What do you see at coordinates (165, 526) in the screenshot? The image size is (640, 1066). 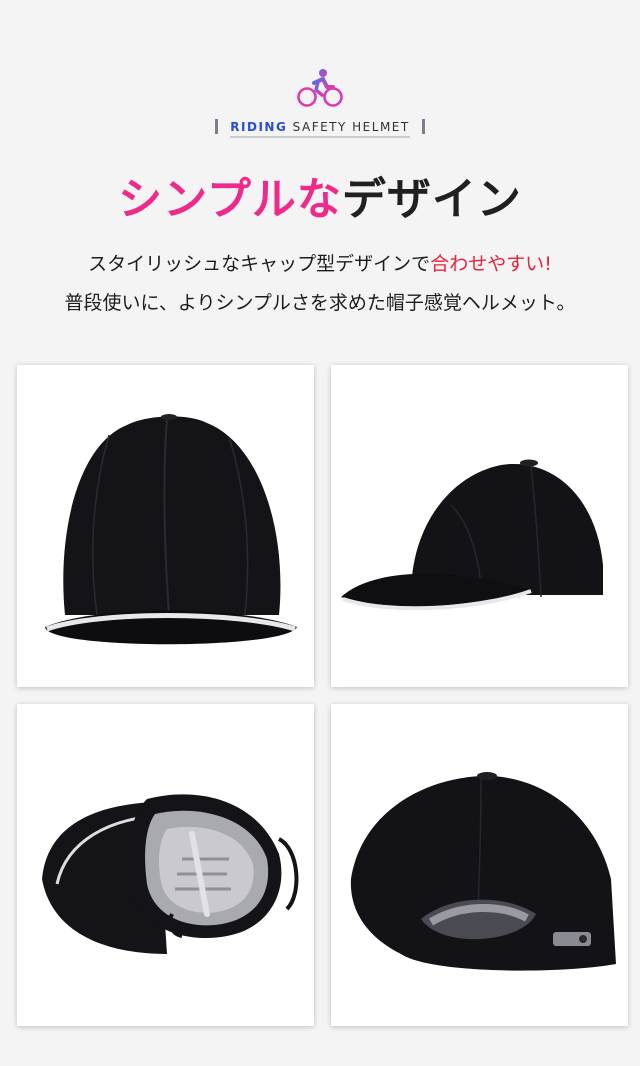 I see `cap-front-view` at bounding box center [165, 526].